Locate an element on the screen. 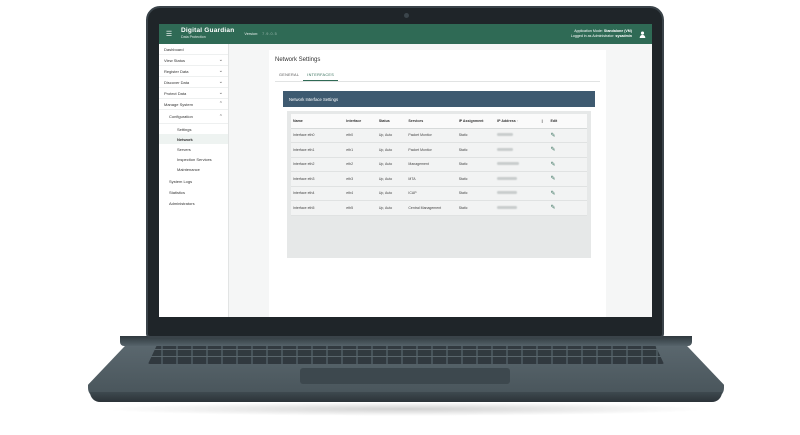 This screenshot has width=800, height=435. sidebar-item-label: Inspection Services is located at coordinates (194, 159).